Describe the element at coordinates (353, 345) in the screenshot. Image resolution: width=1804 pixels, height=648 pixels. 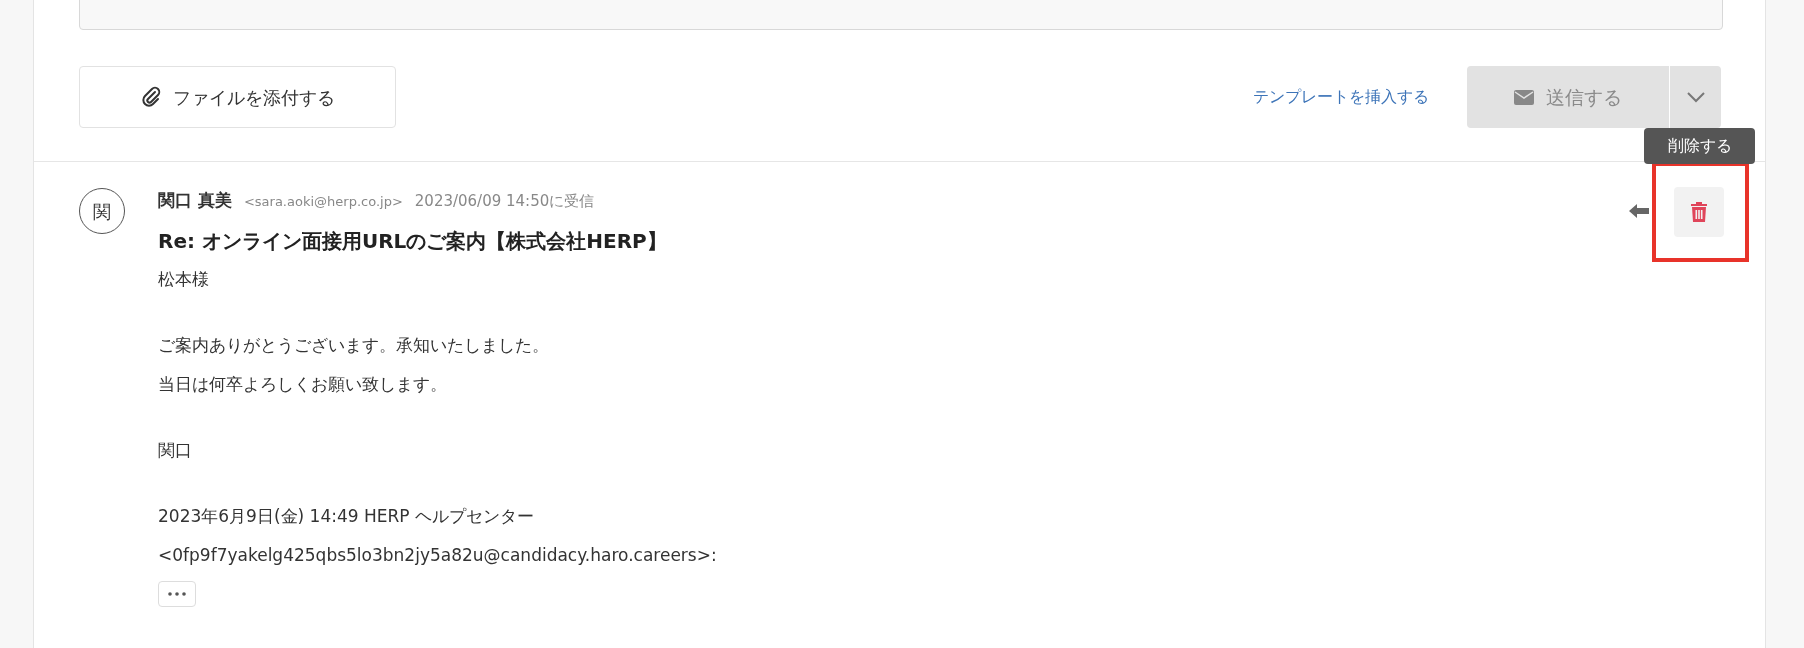
I see `body-text-line: ご案内ありがとうございます。承知いたしました。` at that location.